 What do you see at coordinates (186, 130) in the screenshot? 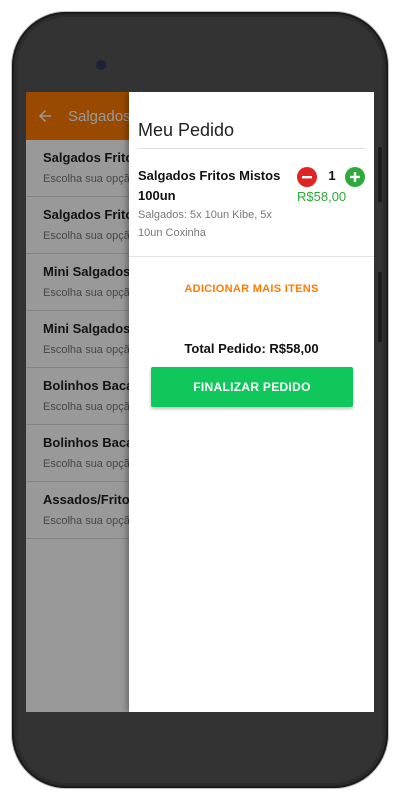
I see `drawer-title: Meu Pedido` at bounding box center [186, 130].